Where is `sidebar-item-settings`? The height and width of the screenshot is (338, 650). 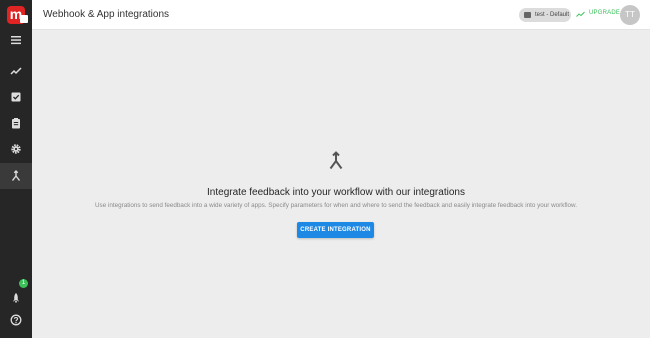 sidebar-item-settings is located at coordinates (16, 149).